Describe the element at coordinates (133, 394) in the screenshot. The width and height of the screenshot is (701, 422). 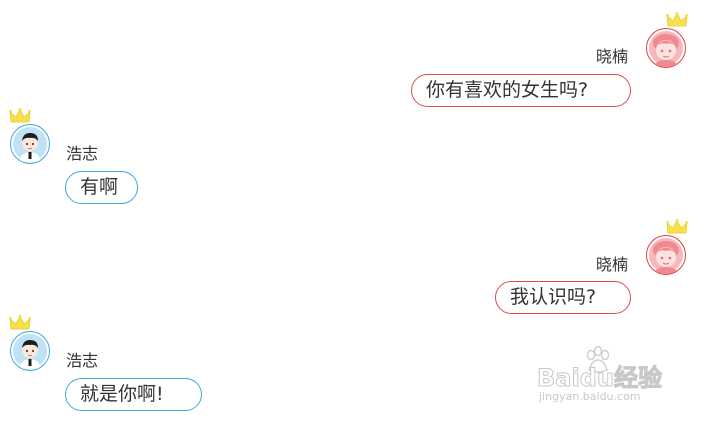
I see `message-bubble: 就是你啊!` at that location.